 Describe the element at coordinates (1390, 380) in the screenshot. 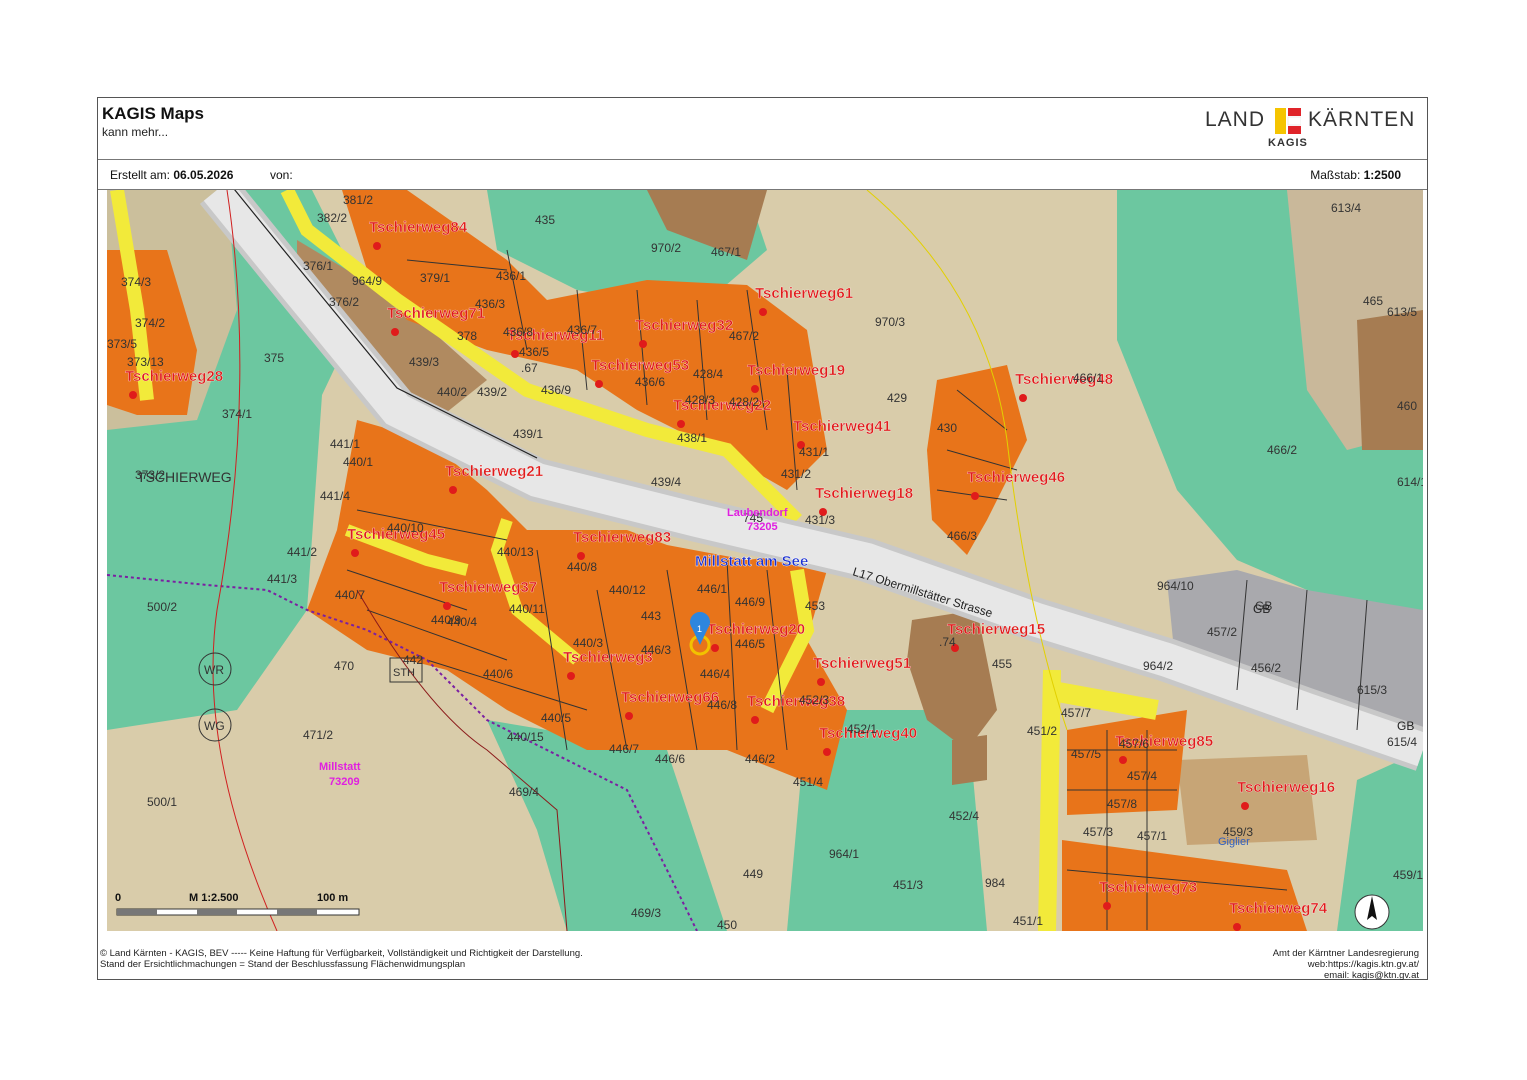

I see `brown-area-east` at that location.